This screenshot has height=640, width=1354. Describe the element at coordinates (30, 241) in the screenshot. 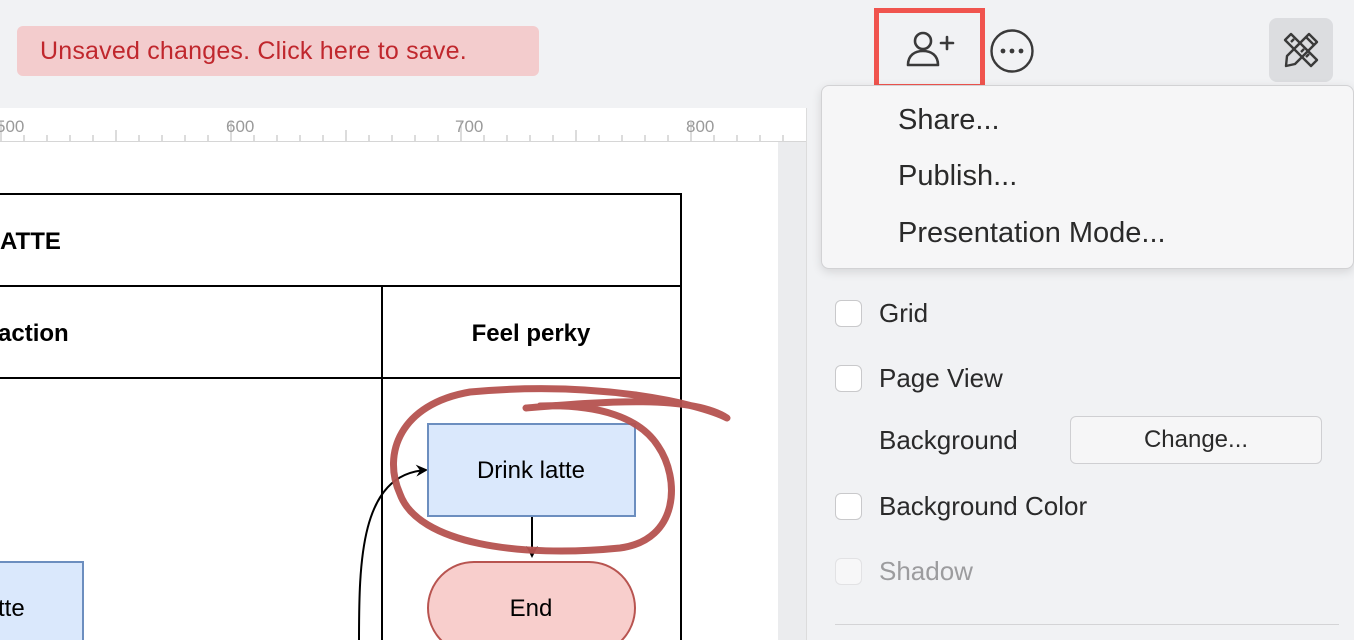

I see `pool-title: ATTE` at that location.